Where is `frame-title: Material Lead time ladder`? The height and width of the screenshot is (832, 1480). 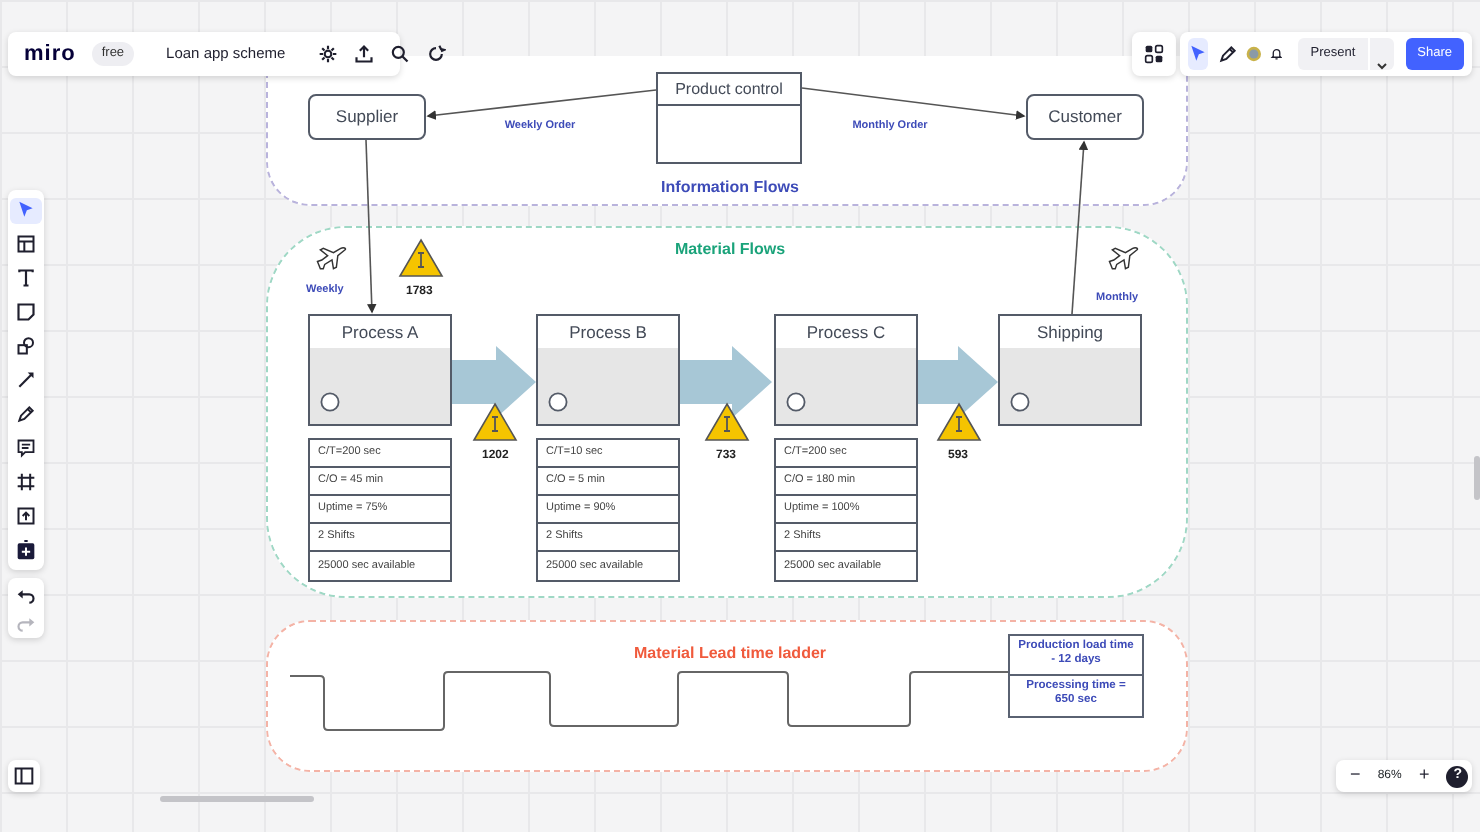
frame-title: Material Lead time ladder is located at coordinates (730, 654).